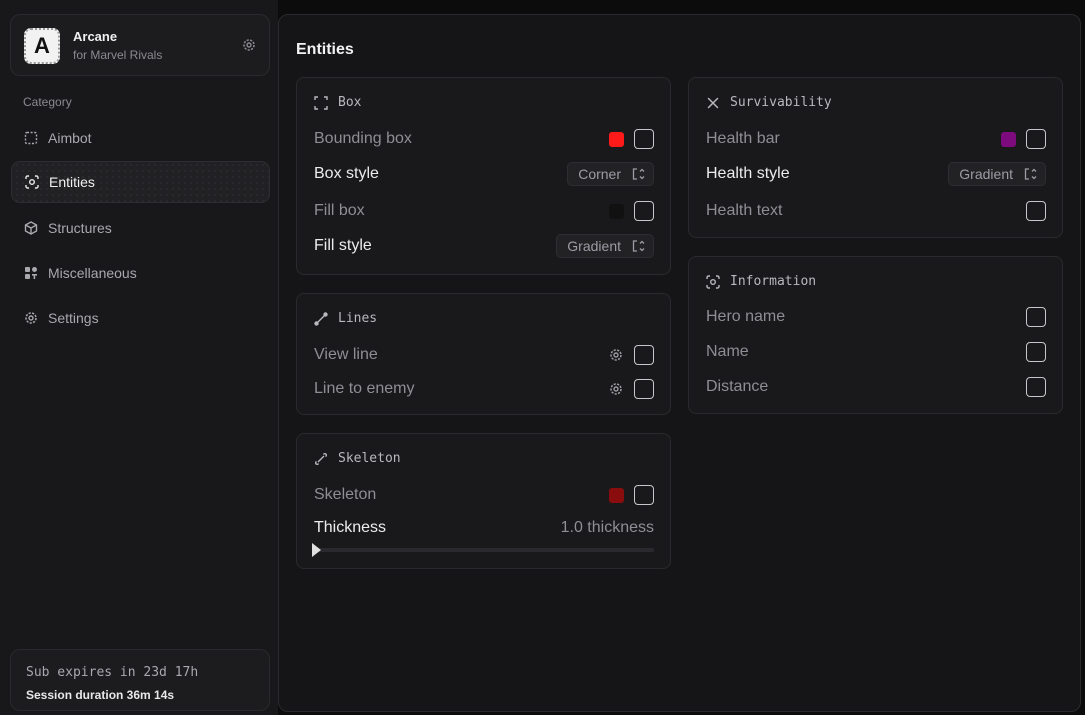  What do you see at coordinates (876, 387) in the screenshot?
I see `distance-row: Distance` at bounding box center [876, 387].